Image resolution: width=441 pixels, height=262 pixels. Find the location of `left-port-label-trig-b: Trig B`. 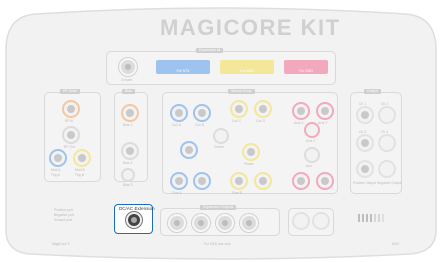

left-port-label-trig-b: Trig B is located at coordinates (79, 175).